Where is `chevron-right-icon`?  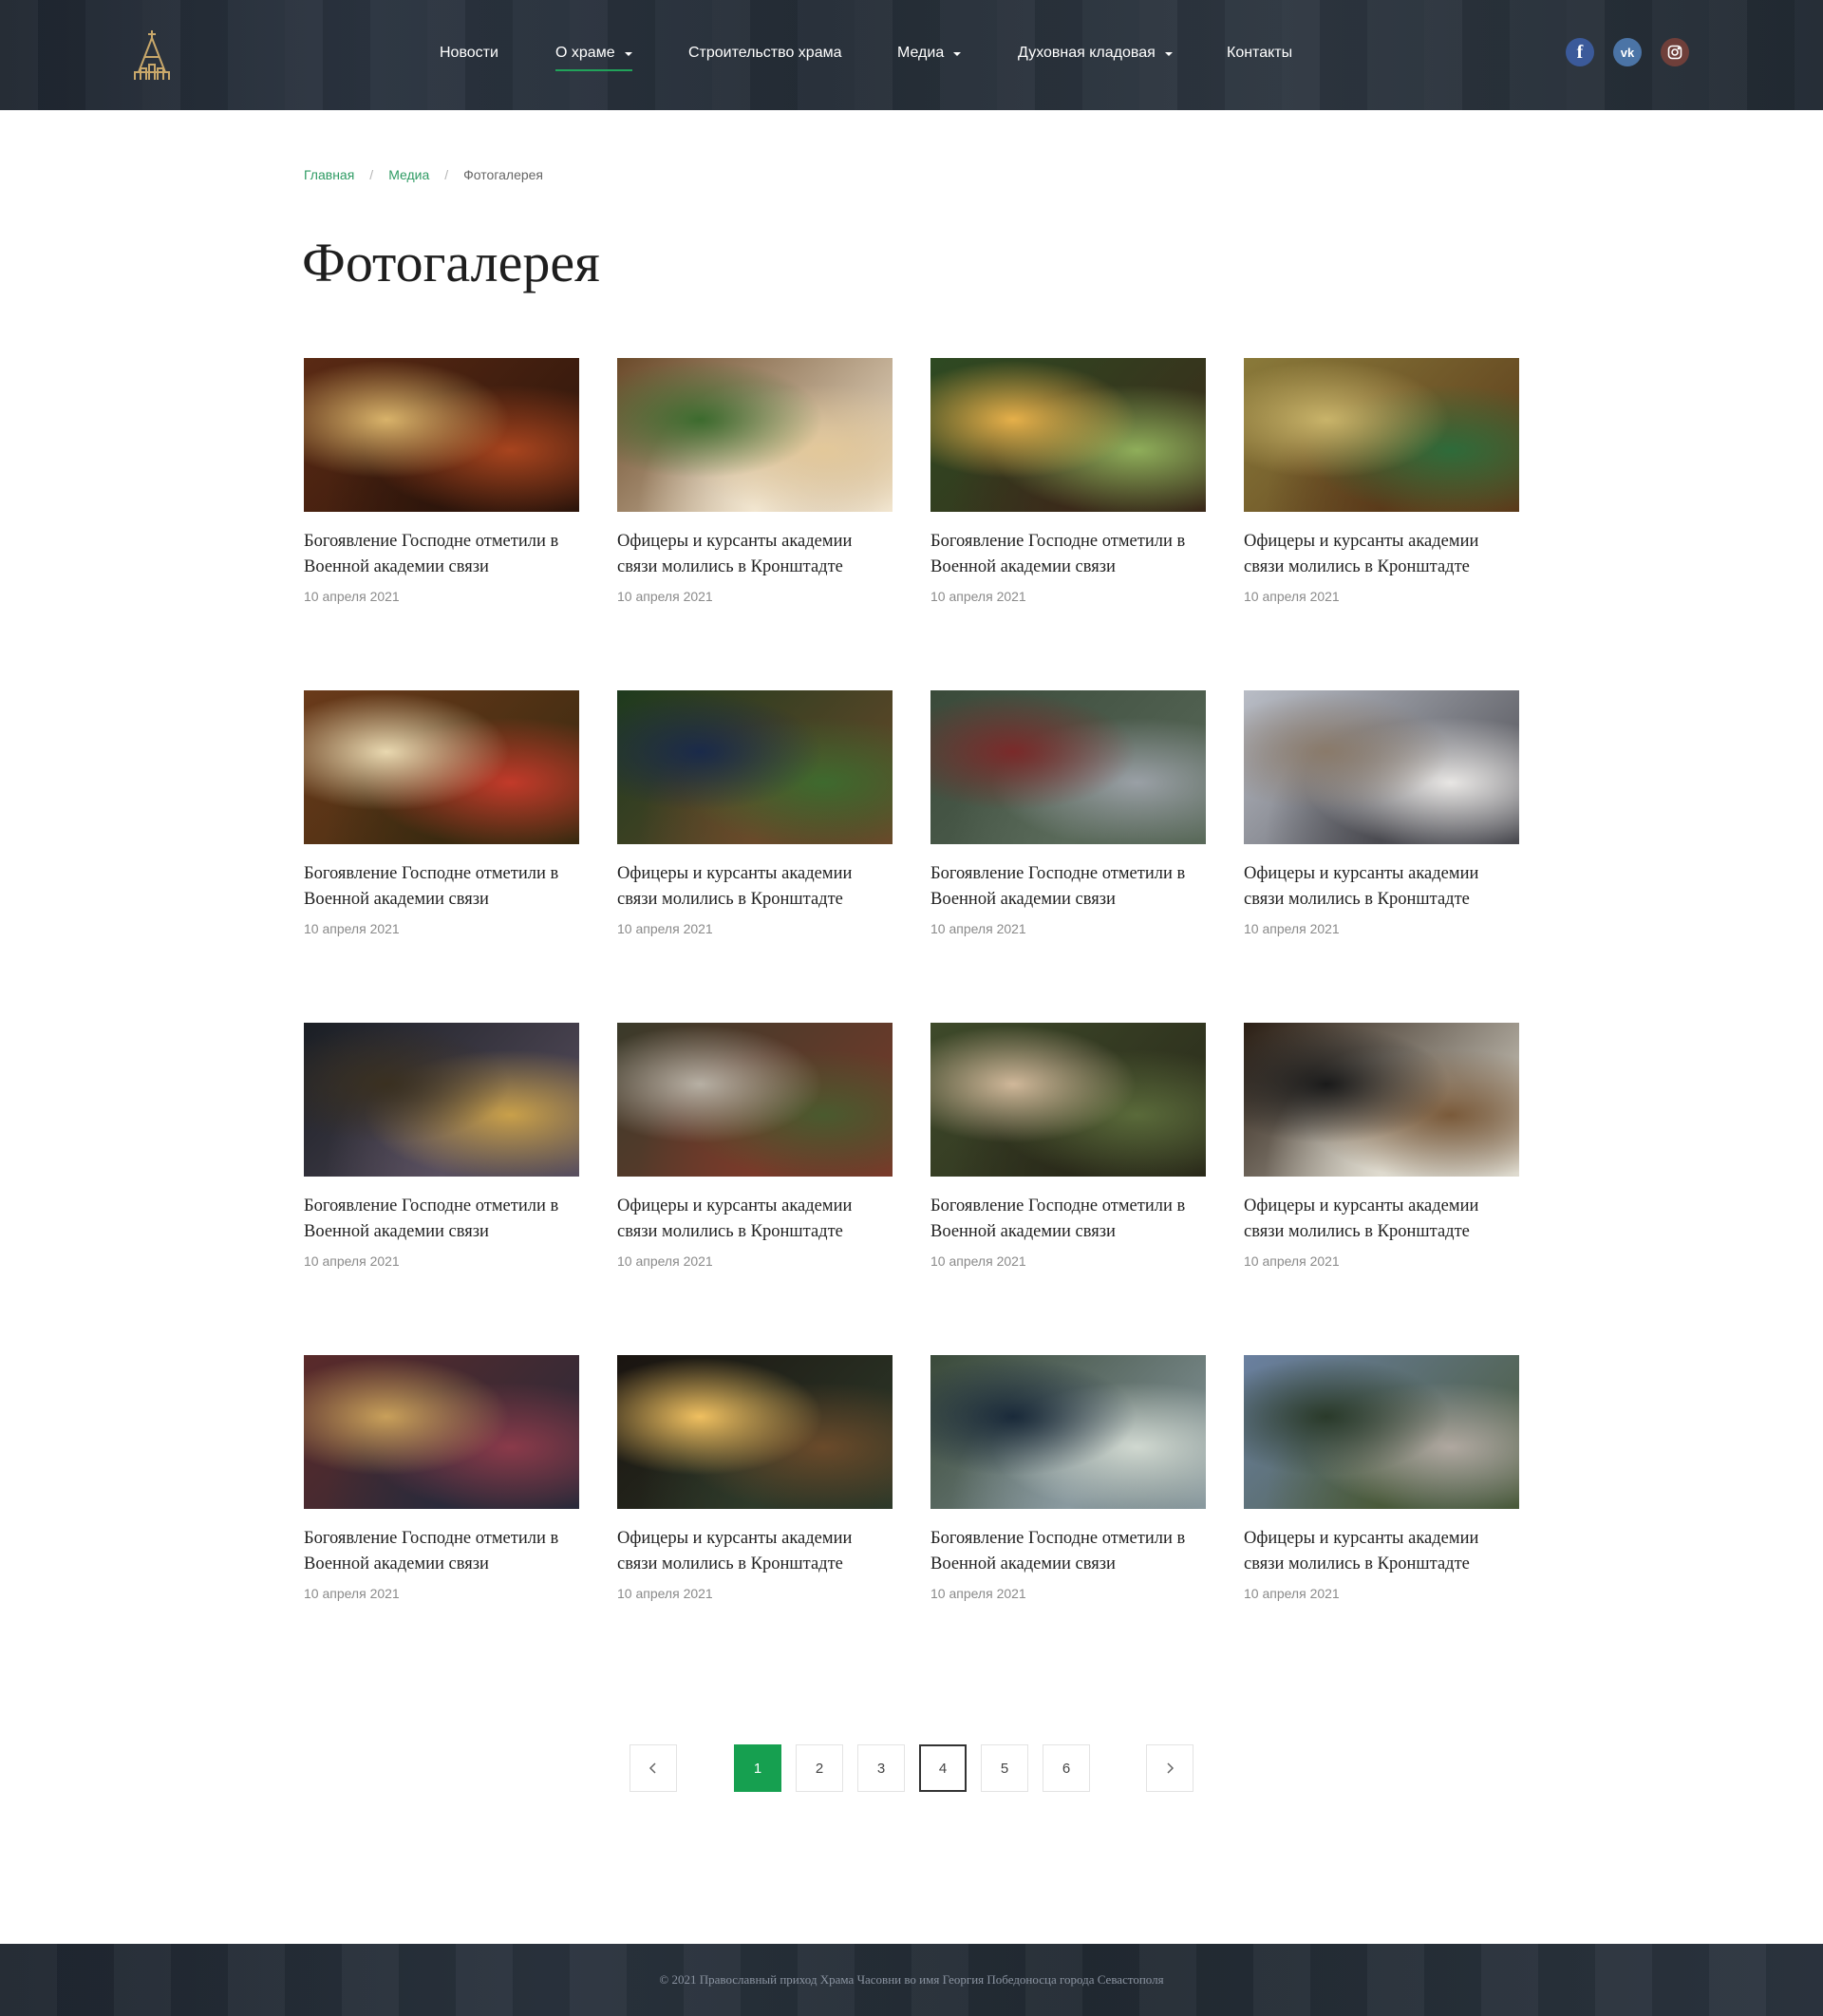
chevron-right-icon is located at coordinates (1171, 1768).